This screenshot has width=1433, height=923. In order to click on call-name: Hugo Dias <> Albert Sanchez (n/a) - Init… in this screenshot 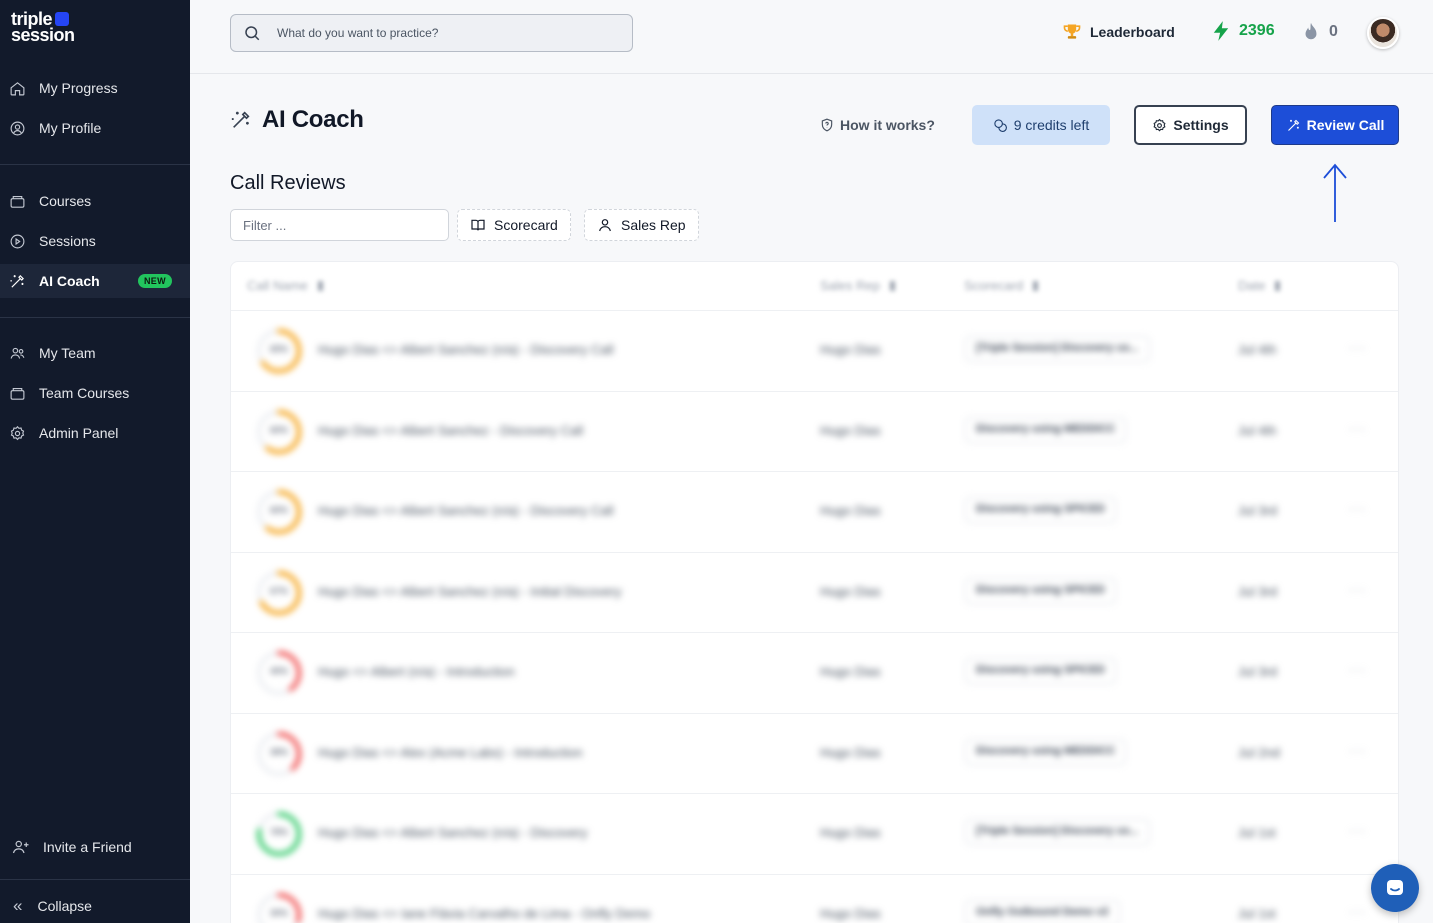, I will do `click(469, 591)`.